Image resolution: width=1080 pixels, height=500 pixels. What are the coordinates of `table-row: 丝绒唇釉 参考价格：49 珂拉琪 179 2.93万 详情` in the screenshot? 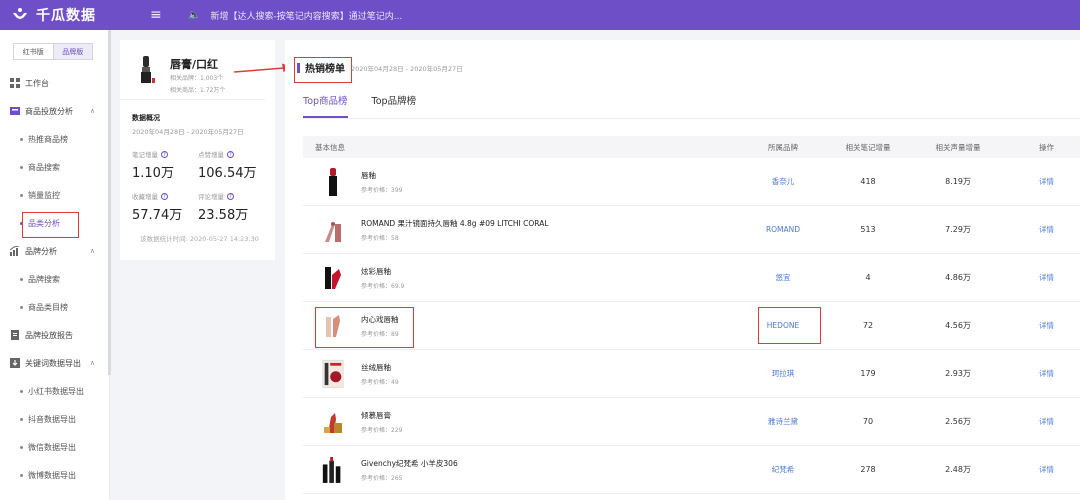 It's located at (691, 374).